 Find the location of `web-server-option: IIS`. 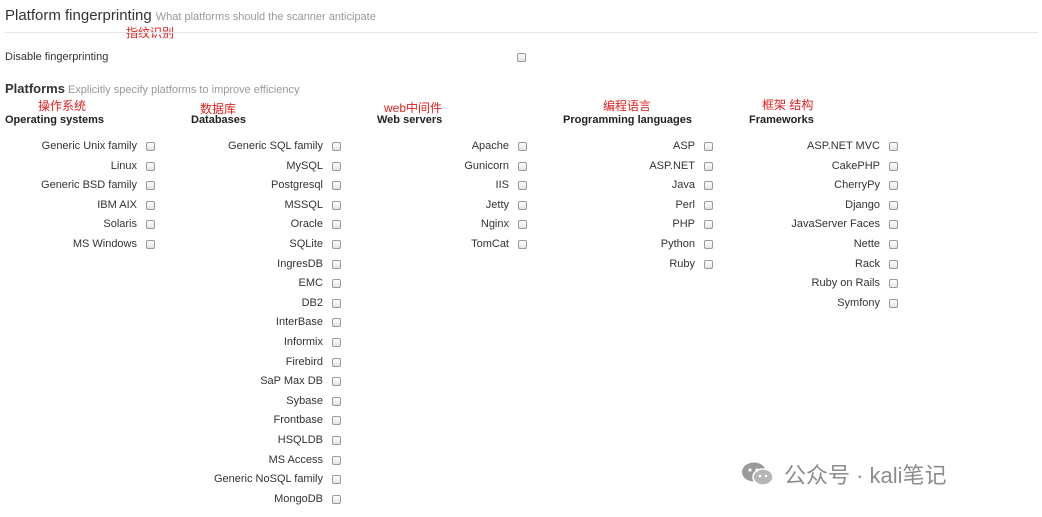

web-server-option: IIS is located at coordinates (463, 189).